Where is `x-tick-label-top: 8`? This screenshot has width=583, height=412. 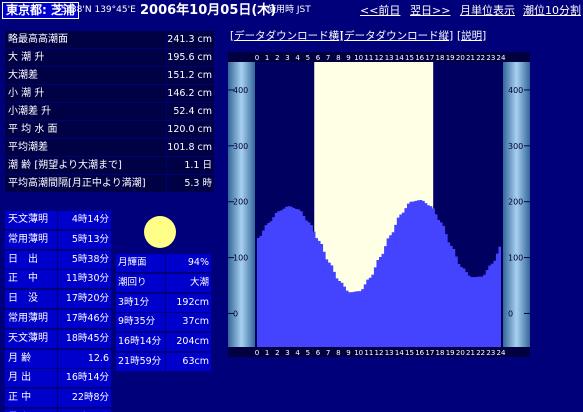 x-tick-label-top: 8 is located at coordinates (338, 58).